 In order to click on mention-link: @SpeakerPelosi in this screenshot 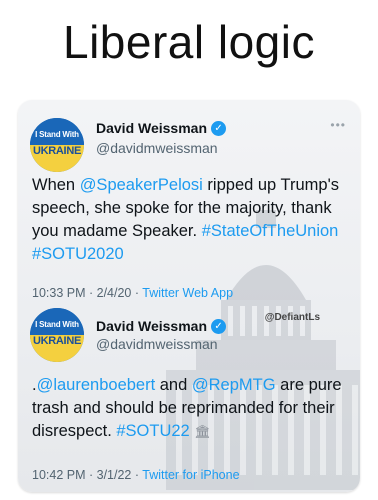, I will do `click(141, 185)`.